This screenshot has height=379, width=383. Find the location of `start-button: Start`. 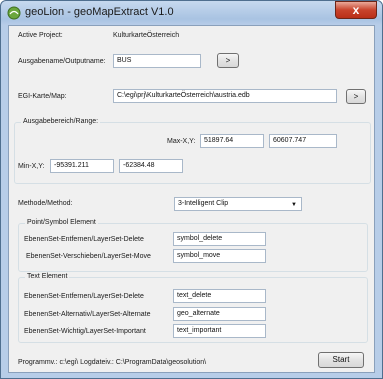

start-button: Start is located at coordinates (341, 360).